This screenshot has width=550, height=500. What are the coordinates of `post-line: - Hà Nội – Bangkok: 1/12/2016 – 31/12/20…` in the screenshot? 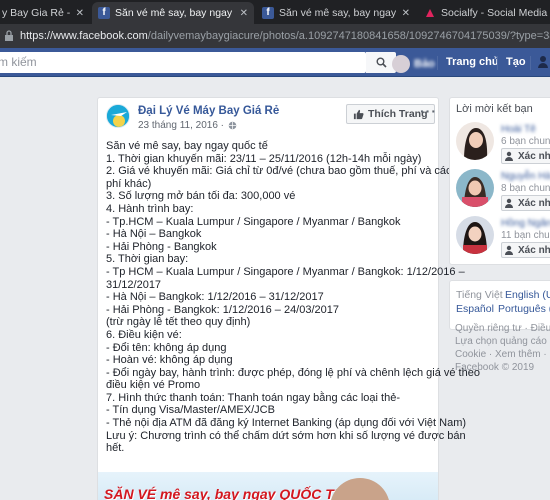 It's located at (215, 297).